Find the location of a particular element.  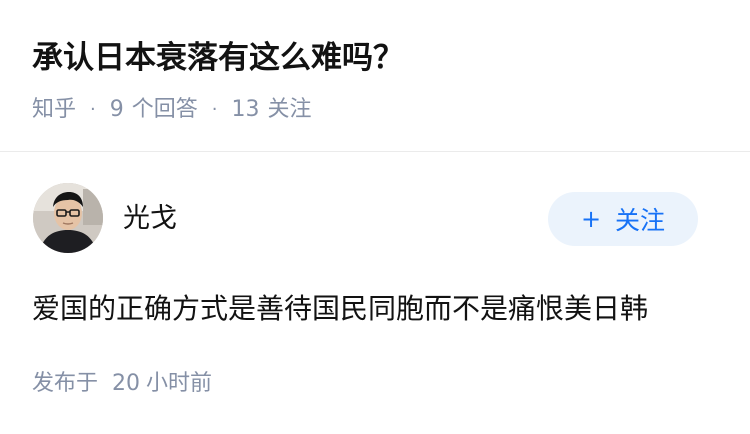

follow-button: + 关注 is located at coordinates (623, 219).